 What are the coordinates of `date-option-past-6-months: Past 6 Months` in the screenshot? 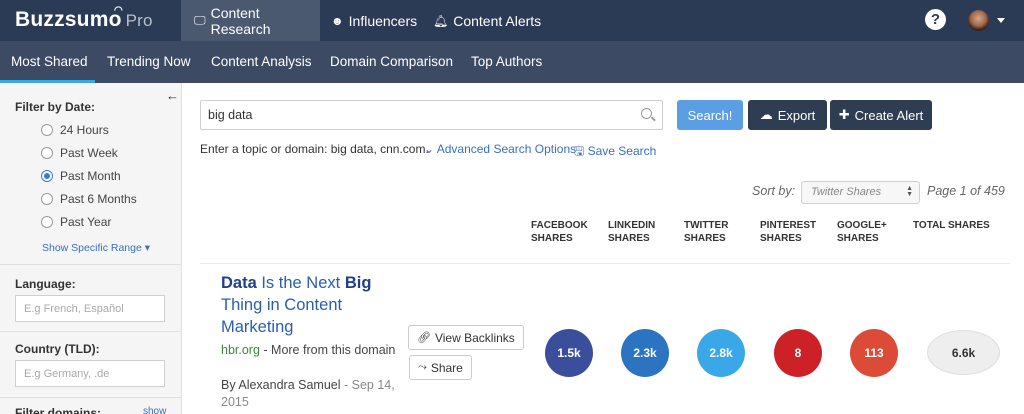 It's located at (89, 199).